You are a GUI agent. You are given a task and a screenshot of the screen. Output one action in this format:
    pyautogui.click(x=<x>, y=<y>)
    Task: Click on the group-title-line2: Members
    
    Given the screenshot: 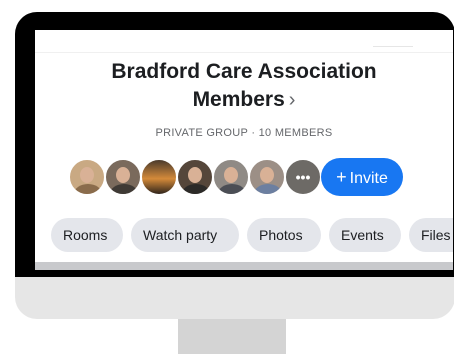 What is the action you would take?
    pyautogui.click(x=238, y=99)
    